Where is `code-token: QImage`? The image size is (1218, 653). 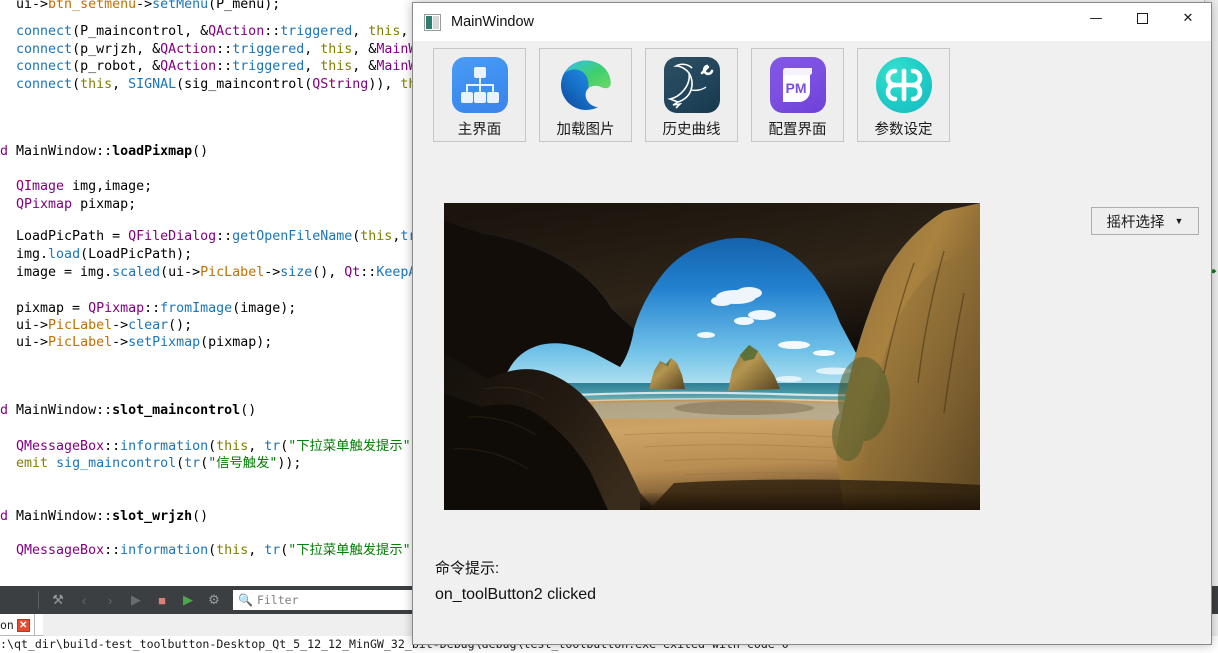 code-token: QImage is located at coordinates (40, 186).